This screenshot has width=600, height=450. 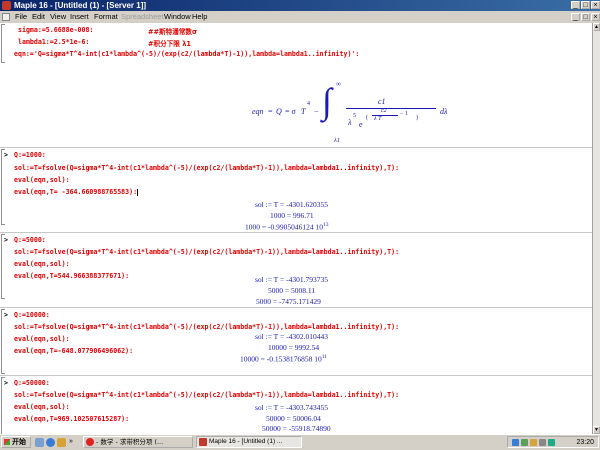 I want to click on tray-network-icon, so click(x=515, y=442).